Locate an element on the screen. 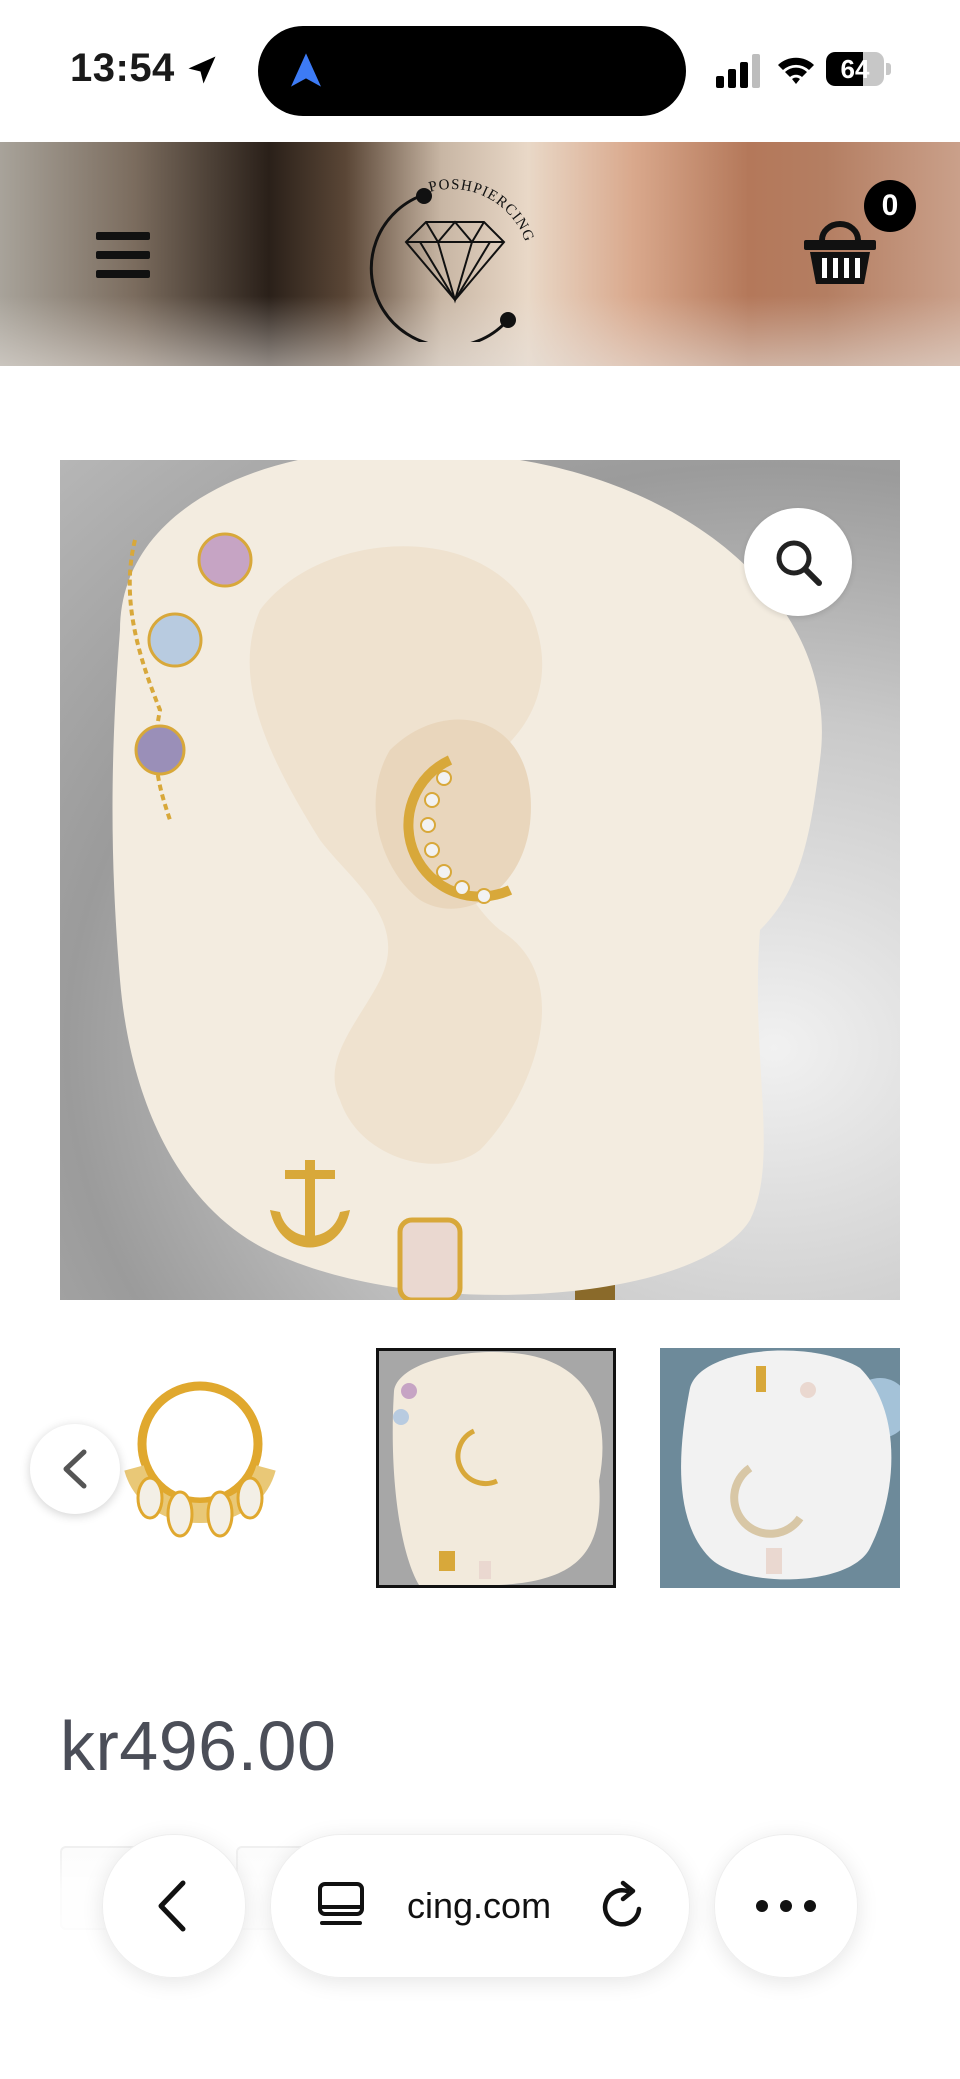 This screenshot has height=2079, width=960. thumbnail-strip is located at coordinates (480, 1468).